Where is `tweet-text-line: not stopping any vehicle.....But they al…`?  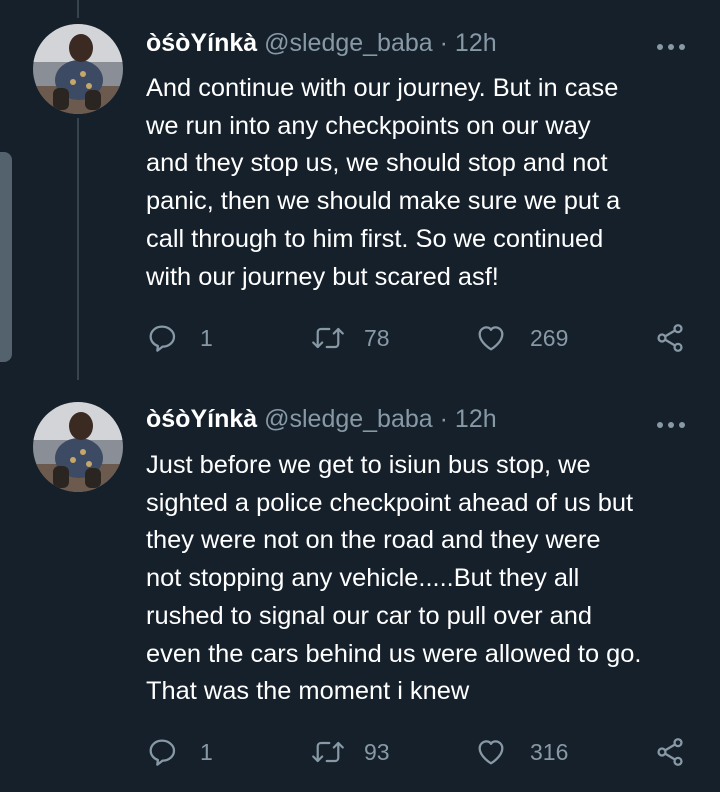 tweet-text-line: not stopping any vehicle.....But they al… is located at coordinates (363, 578).